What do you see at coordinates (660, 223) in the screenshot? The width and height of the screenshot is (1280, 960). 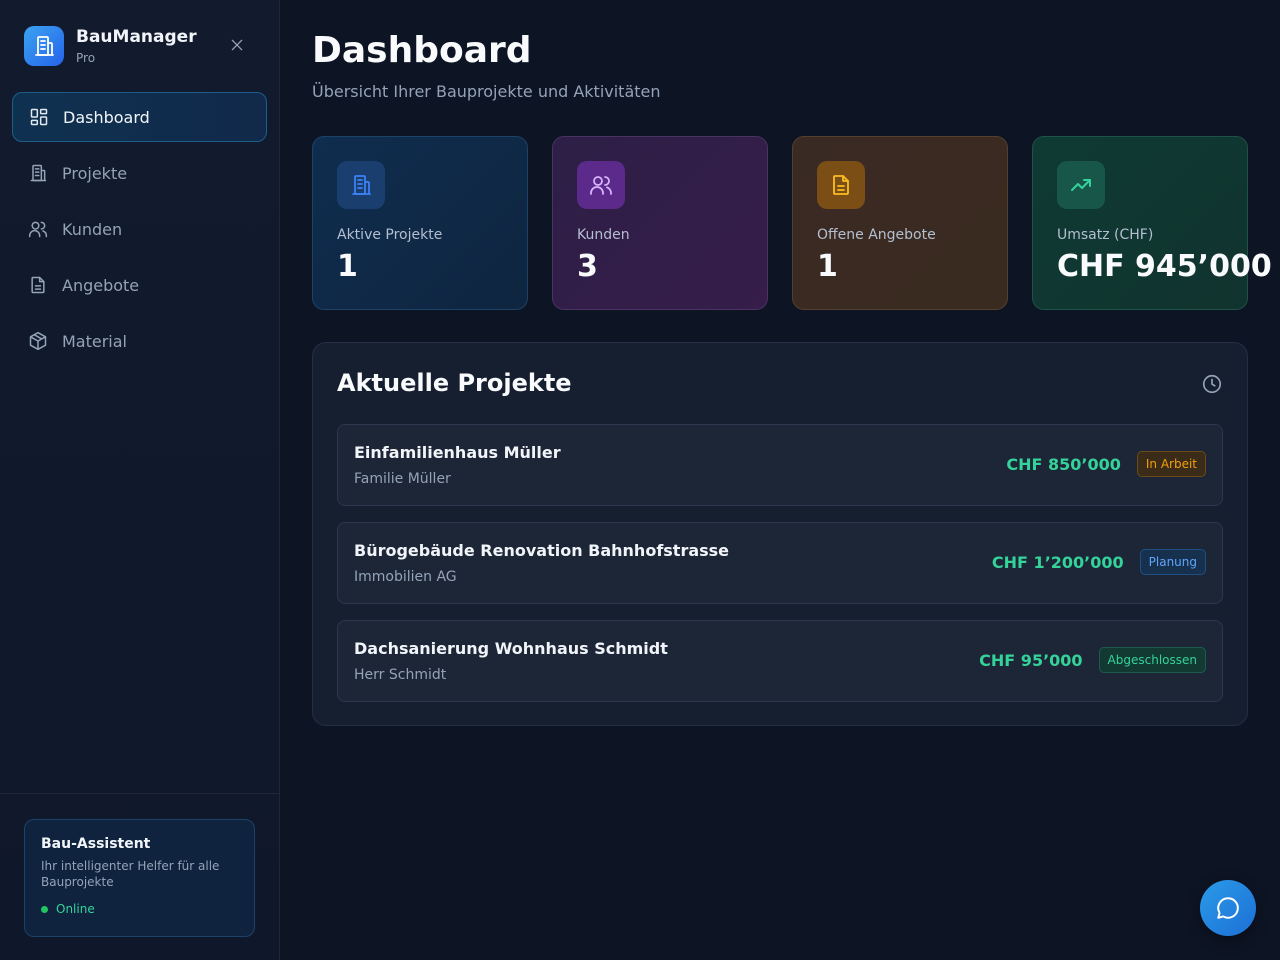 I see `stat-card-kunden: Kunden 3` at bounding box center [660, 223].